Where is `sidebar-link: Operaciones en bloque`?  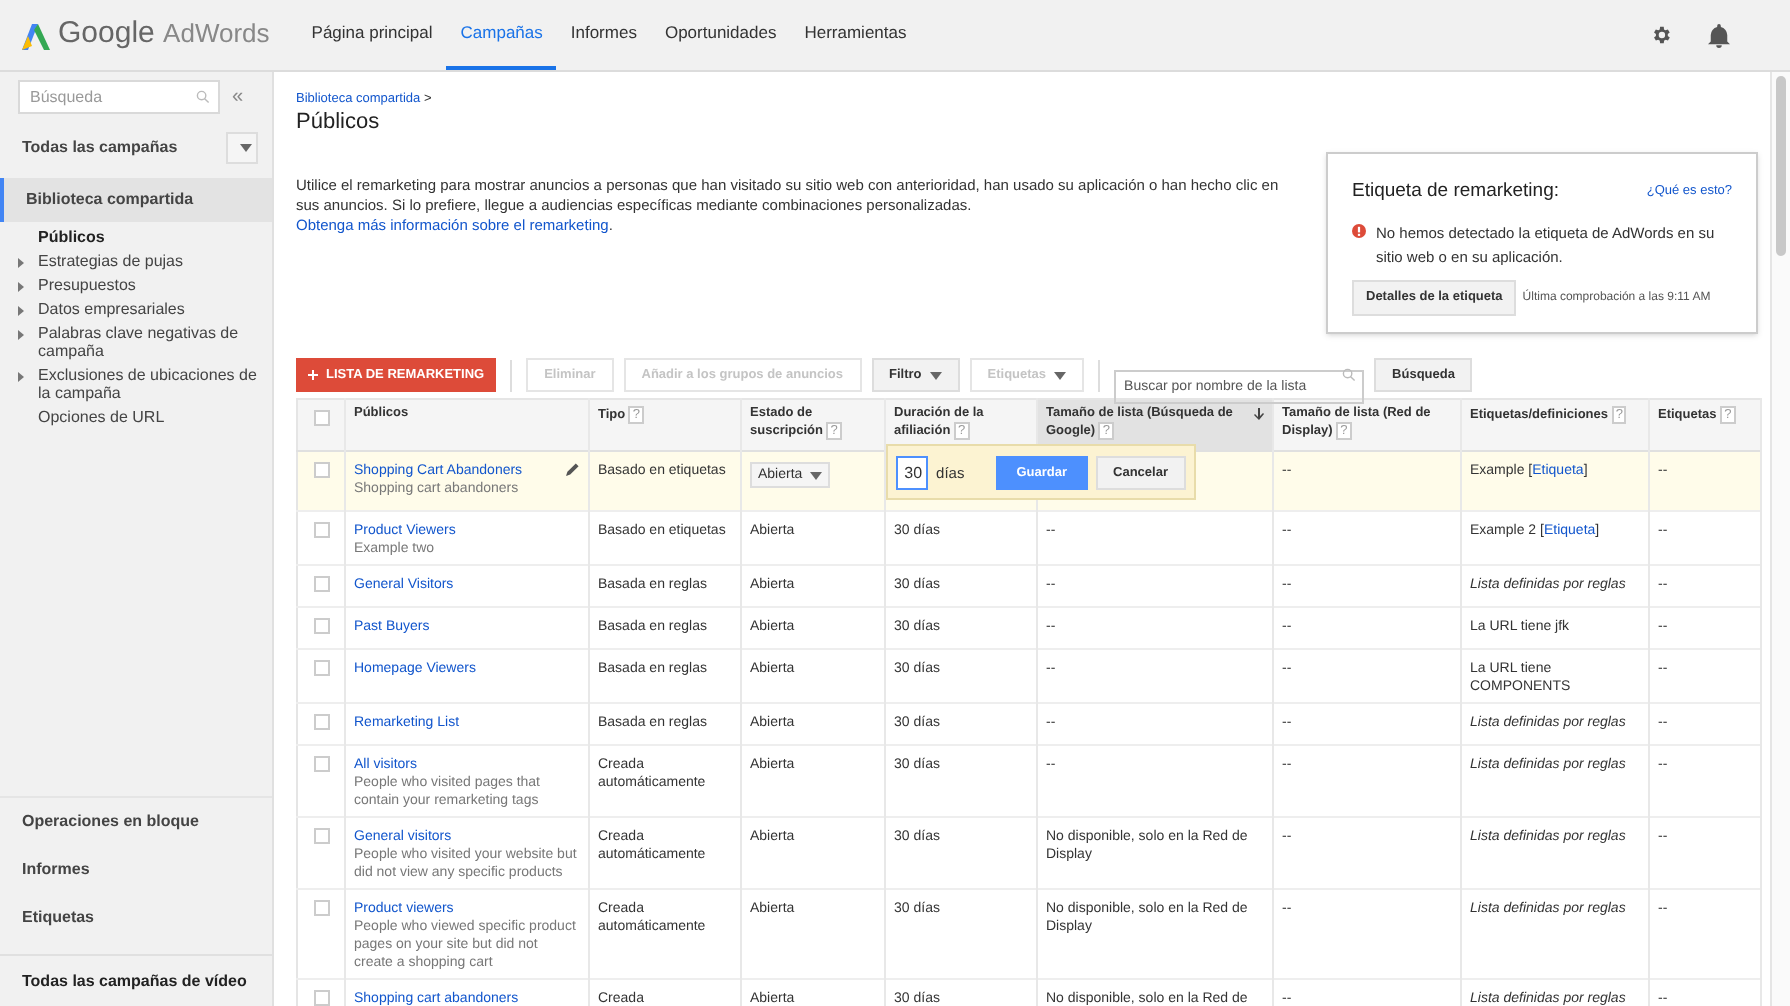
sidebar-link: Operaciones en bloque is located at coordinates (136, 822).